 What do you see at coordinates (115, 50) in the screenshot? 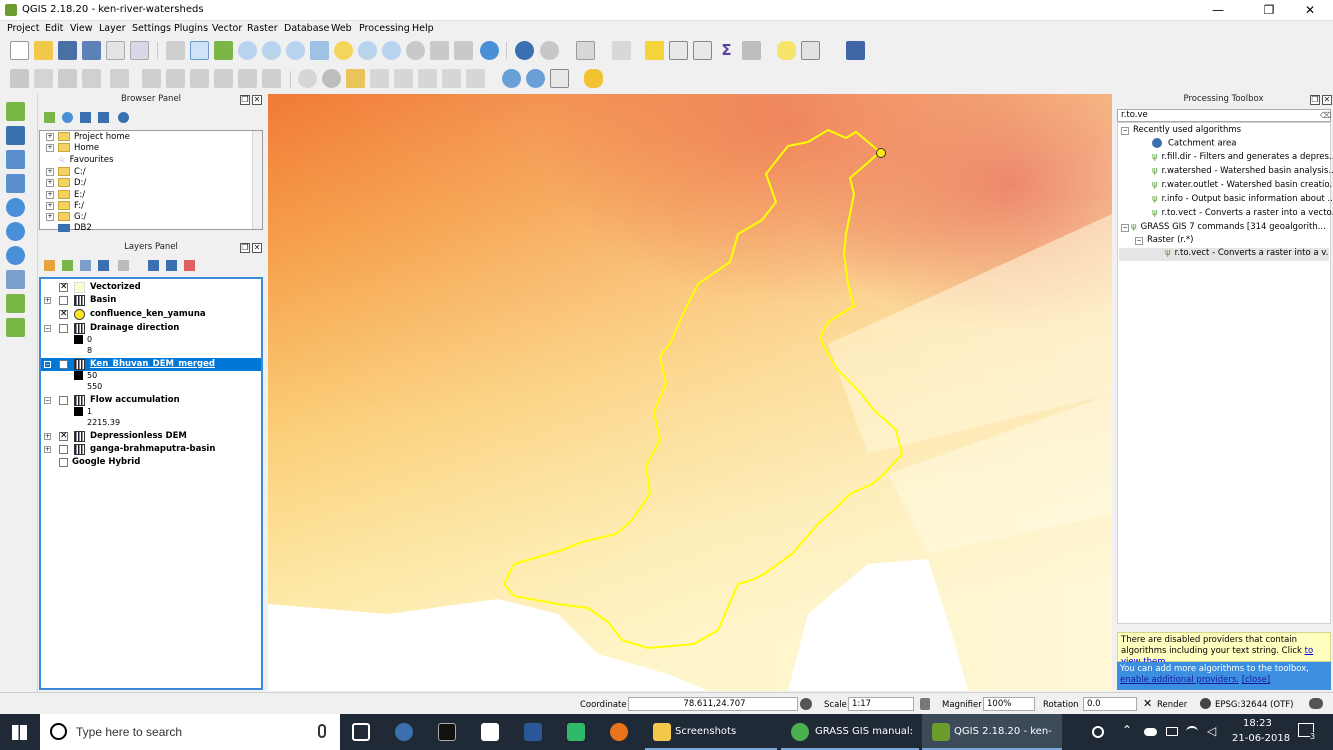
I see `print-composer-icon` at bounding box center [115, 50].